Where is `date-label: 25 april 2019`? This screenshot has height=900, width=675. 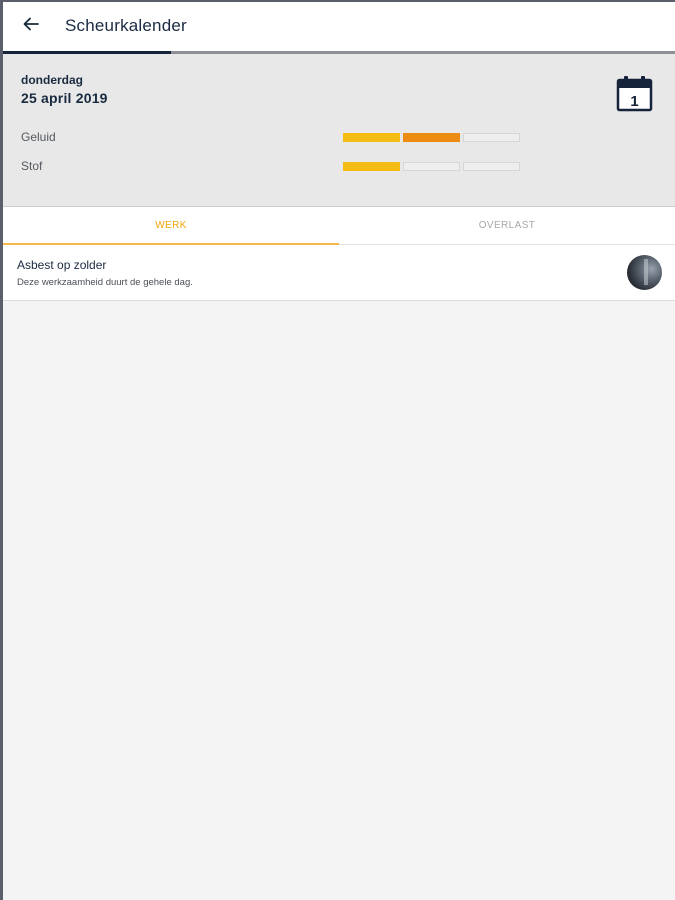 date-label: 25 april 2019 is located at coordinates (64, 98).